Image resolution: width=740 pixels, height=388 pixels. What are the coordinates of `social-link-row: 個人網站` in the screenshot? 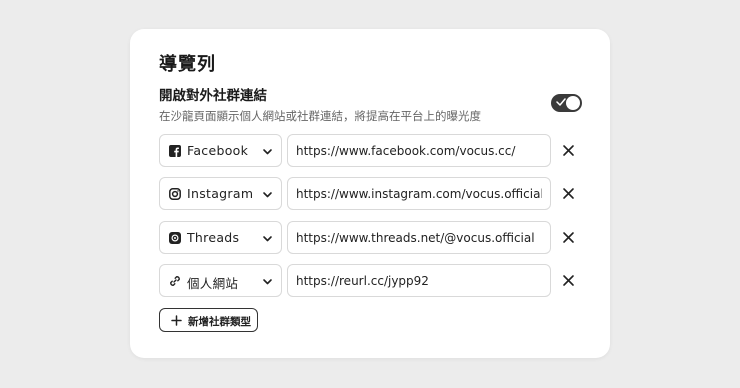 It's located at (371, 280).